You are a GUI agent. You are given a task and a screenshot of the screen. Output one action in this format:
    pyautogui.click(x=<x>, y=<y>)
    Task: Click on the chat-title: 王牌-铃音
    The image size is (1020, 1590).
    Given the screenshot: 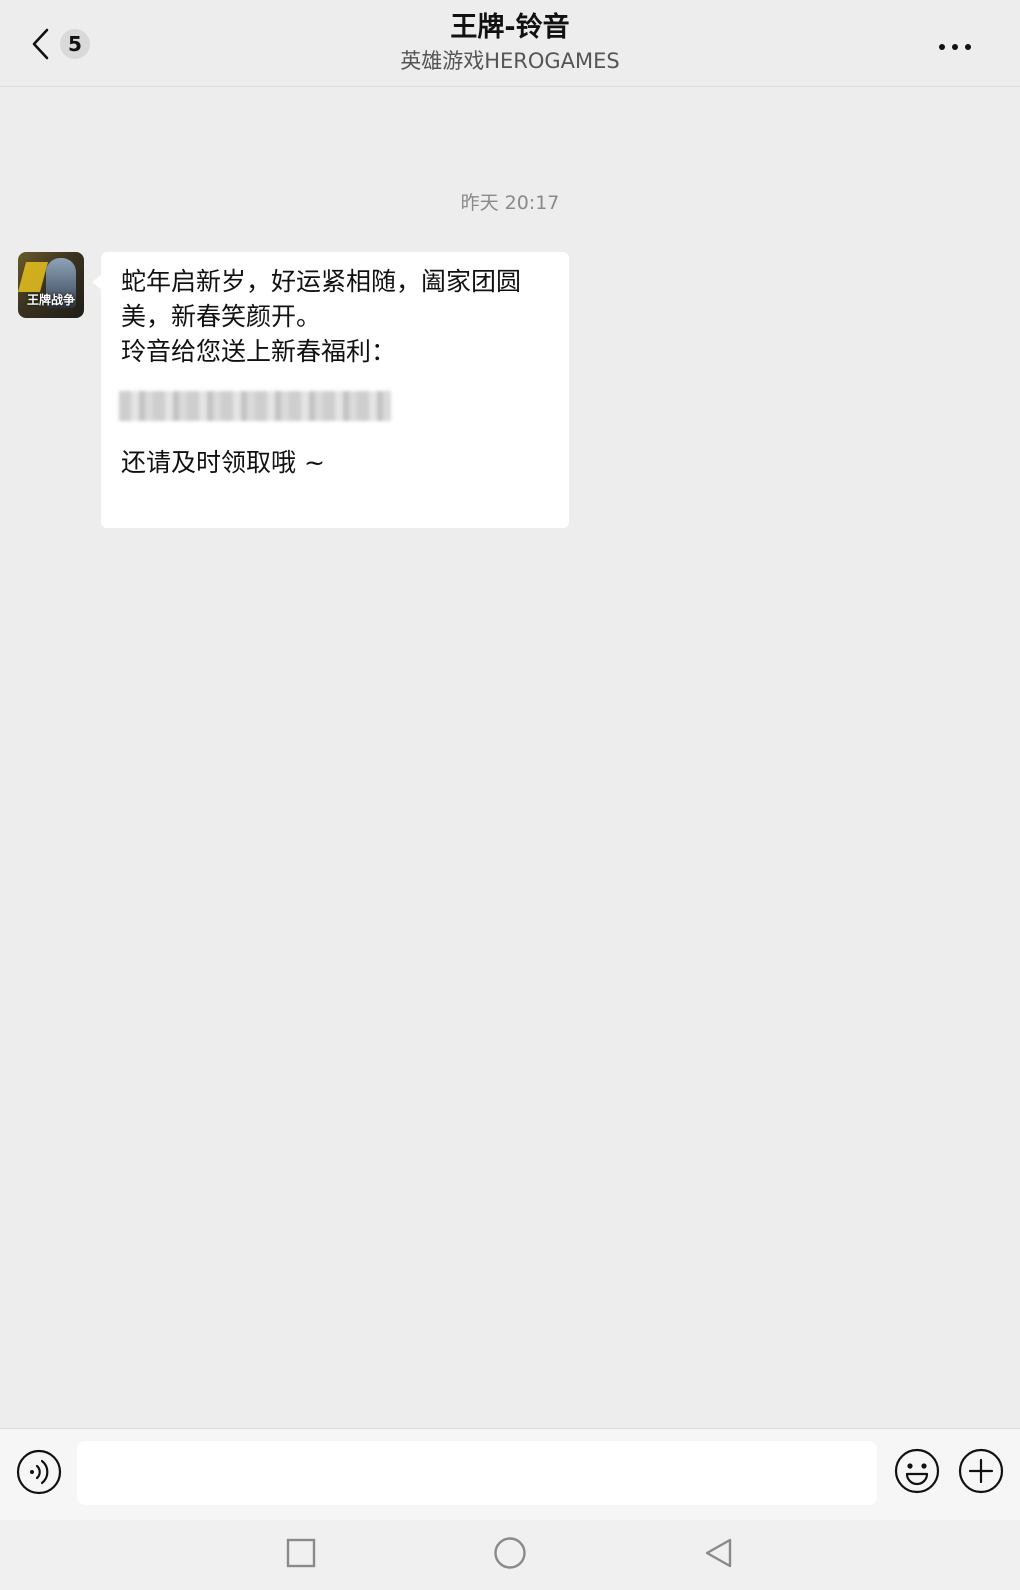 What is the action you would take?
    pyautogui.click(x=510, y=28)
    